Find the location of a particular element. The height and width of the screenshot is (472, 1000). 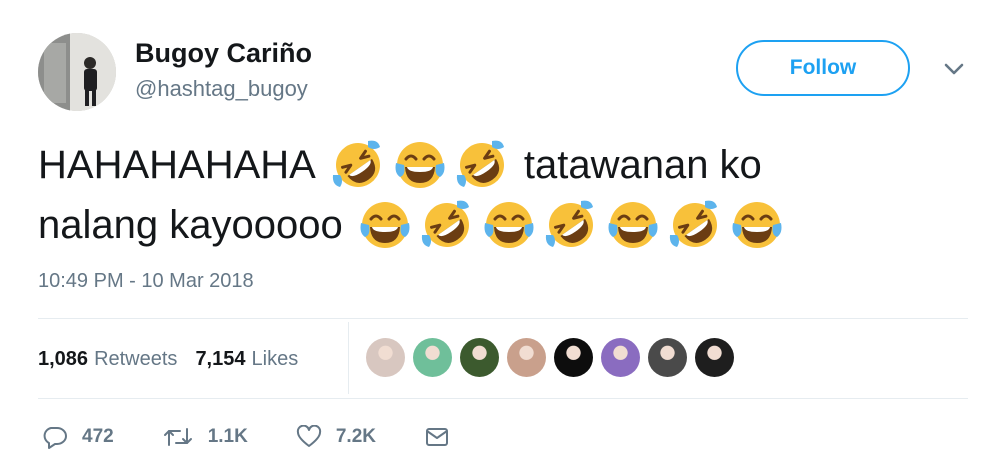

like-count: 7.2K is located at coordinates (355, 436).